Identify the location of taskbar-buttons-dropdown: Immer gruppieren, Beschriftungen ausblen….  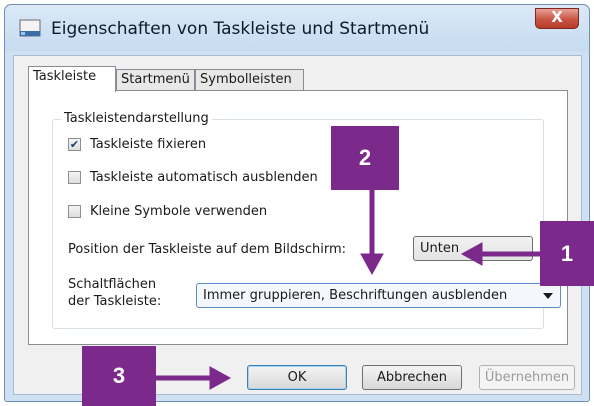
(378, 295).